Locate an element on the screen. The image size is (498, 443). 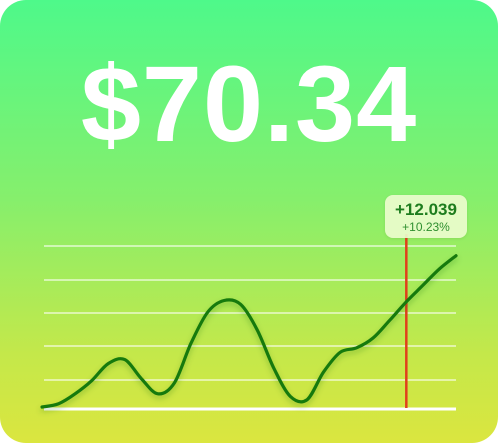
change-percent: +10.23% is located at coordinates (426, 227).